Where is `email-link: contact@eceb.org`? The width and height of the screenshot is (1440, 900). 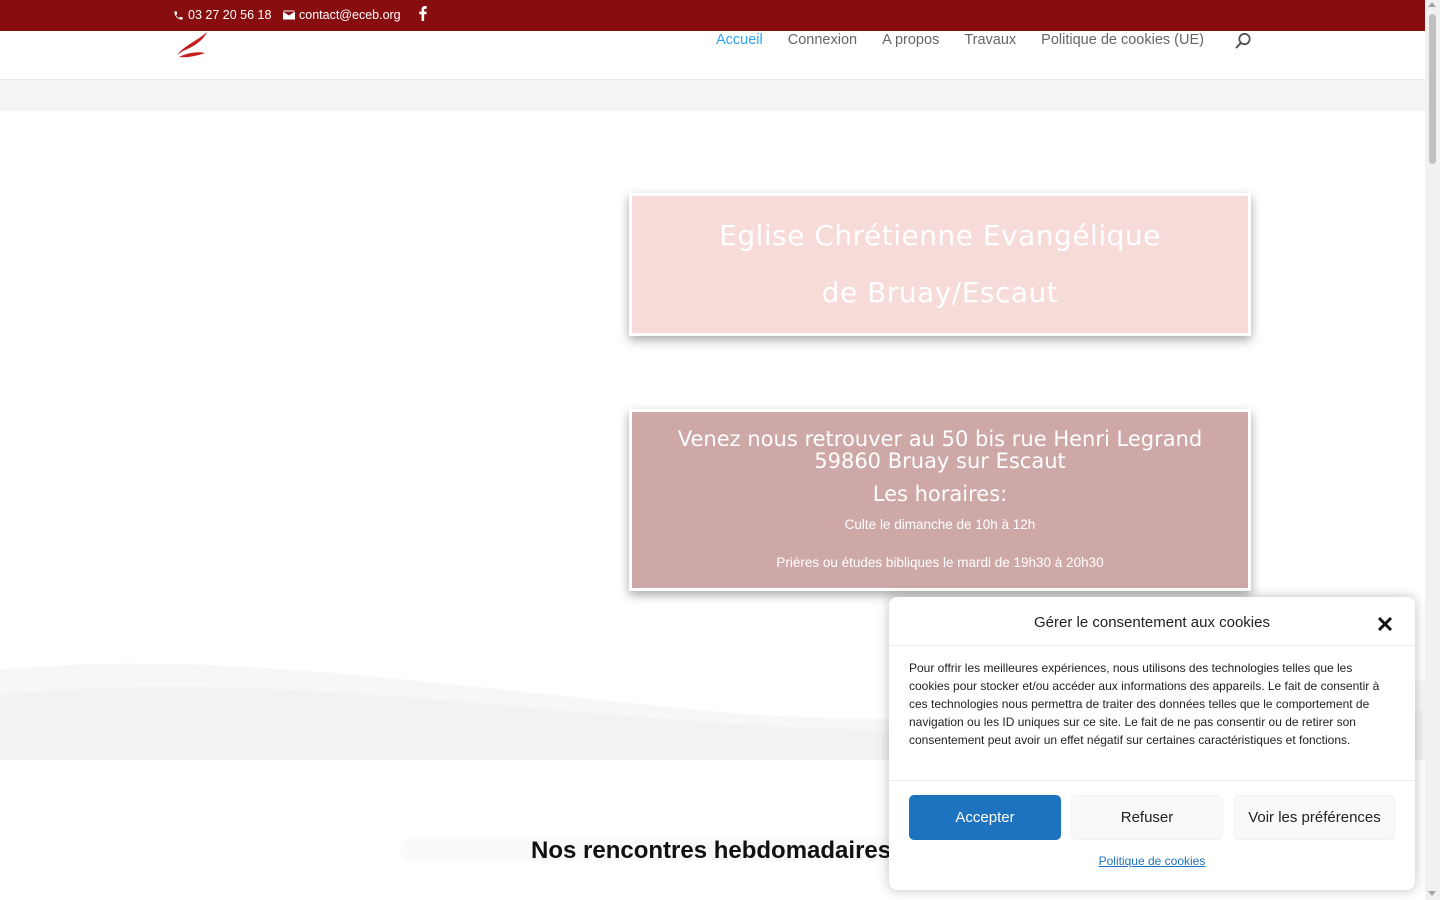 email-link: contact@eceb.org is located at coordinates (342, 15).